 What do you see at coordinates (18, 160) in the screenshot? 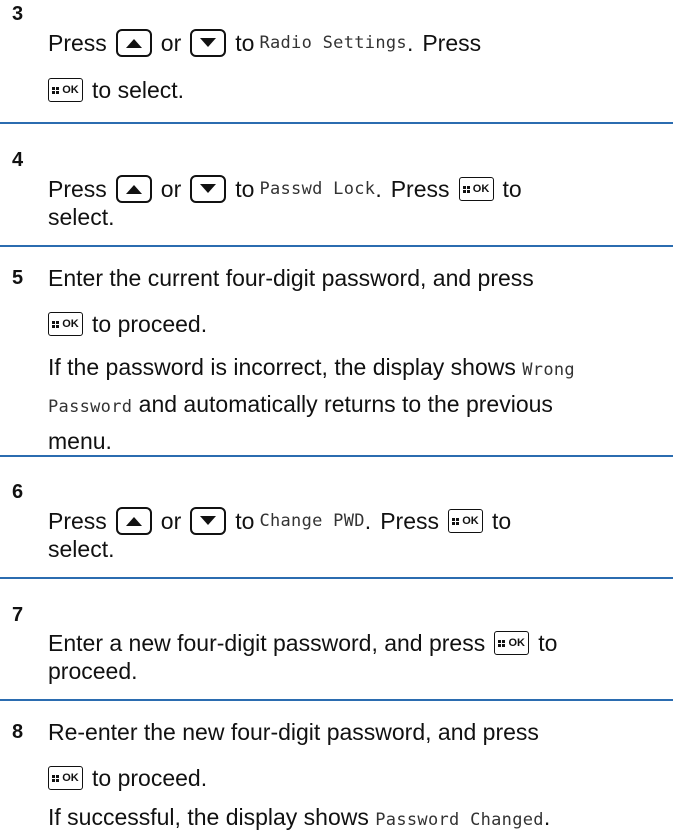
I see `step-number: 4` at bounding box center [18, 160].